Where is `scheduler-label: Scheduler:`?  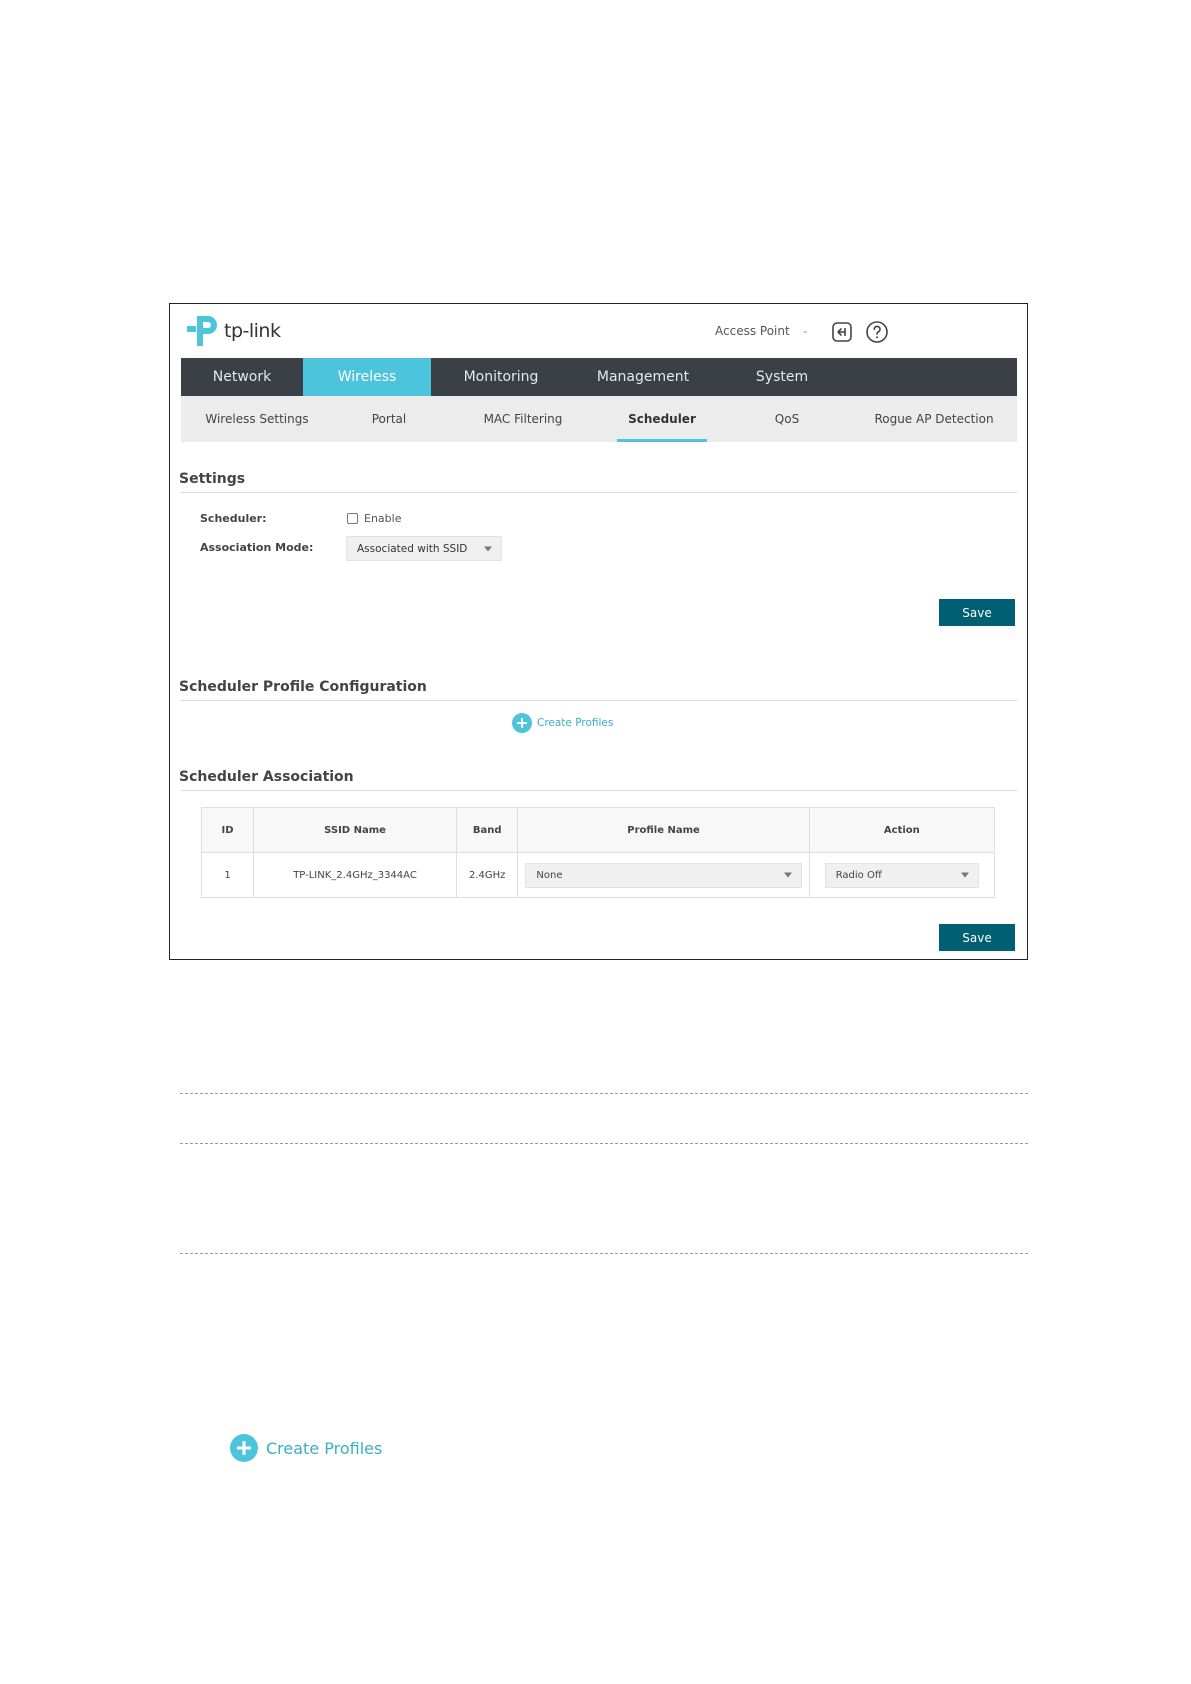
scheduler-label: Scheduler: is located at coordinates (233, 518).